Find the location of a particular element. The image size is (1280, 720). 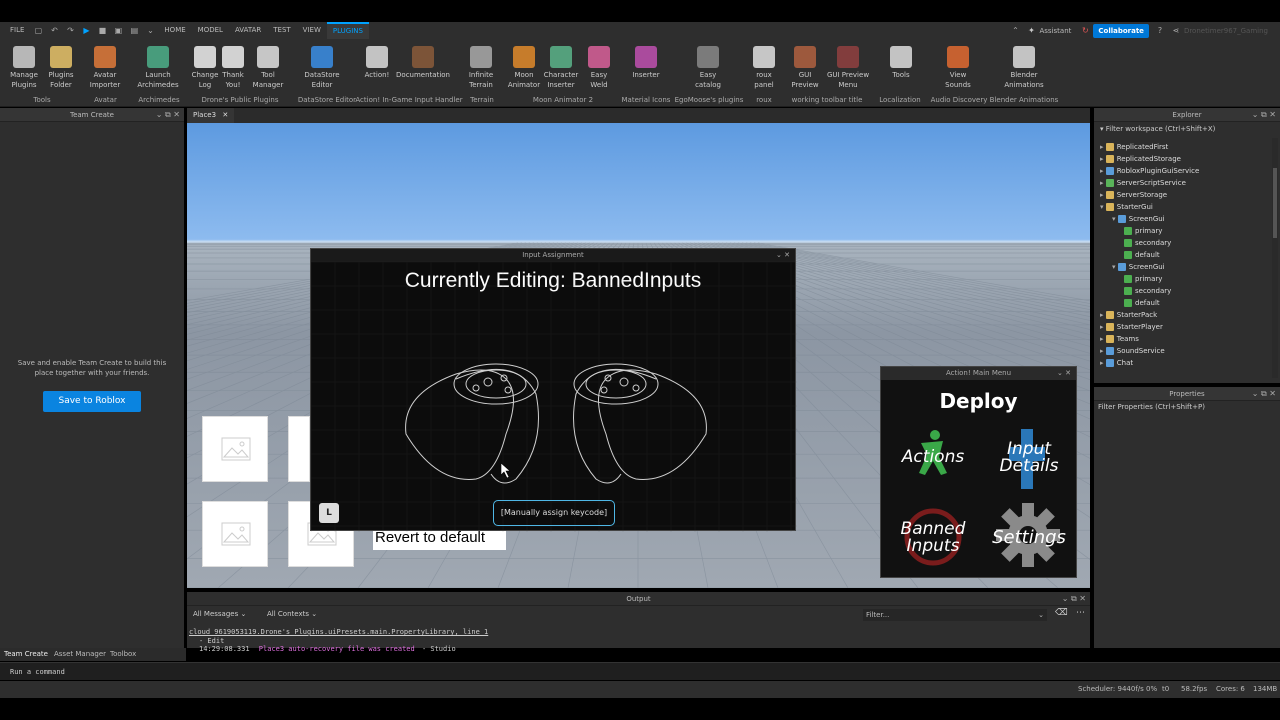

window-controls: ⌄ ✕ is located at coordinates (1064, 373).